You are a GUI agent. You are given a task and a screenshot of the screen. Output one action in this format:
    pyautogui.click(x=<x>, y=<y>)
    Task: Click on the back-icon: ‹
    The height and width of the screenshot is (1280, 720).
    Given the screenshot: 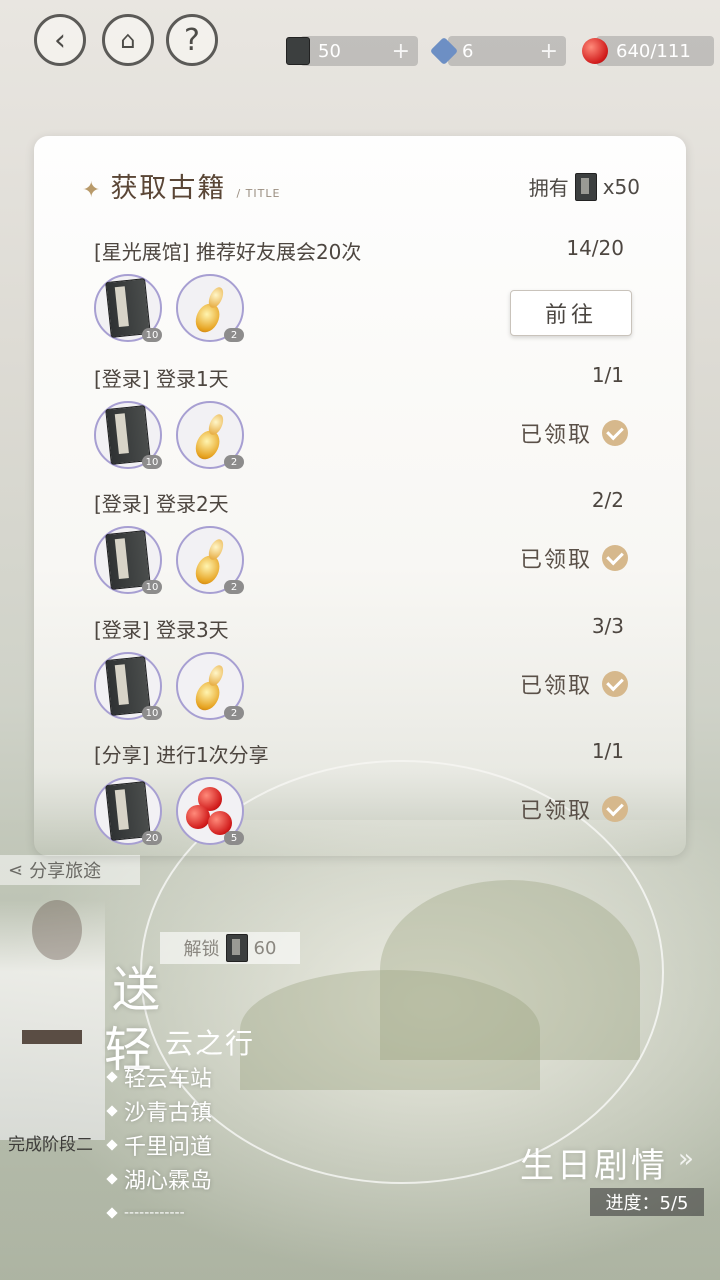 What is the action you would take?
    pyautogui.click(x=60, y=40)
    